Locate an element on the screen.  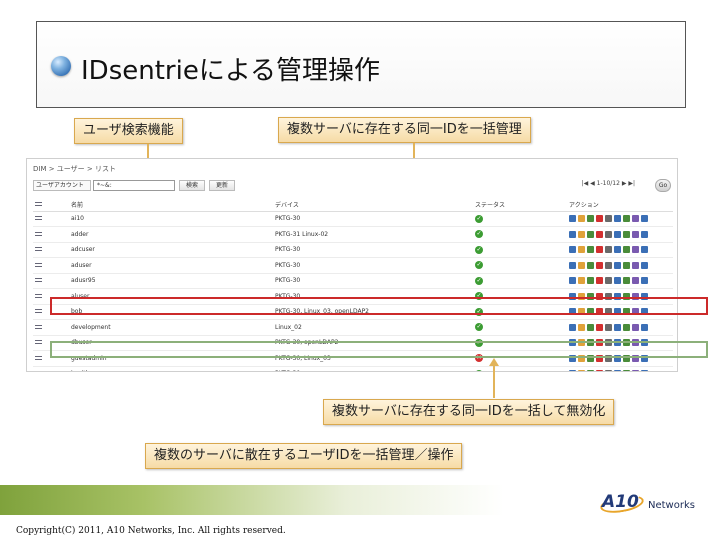
table-row: adusr95 PKTG-30 ✓ is located at coordinates (353, 281).